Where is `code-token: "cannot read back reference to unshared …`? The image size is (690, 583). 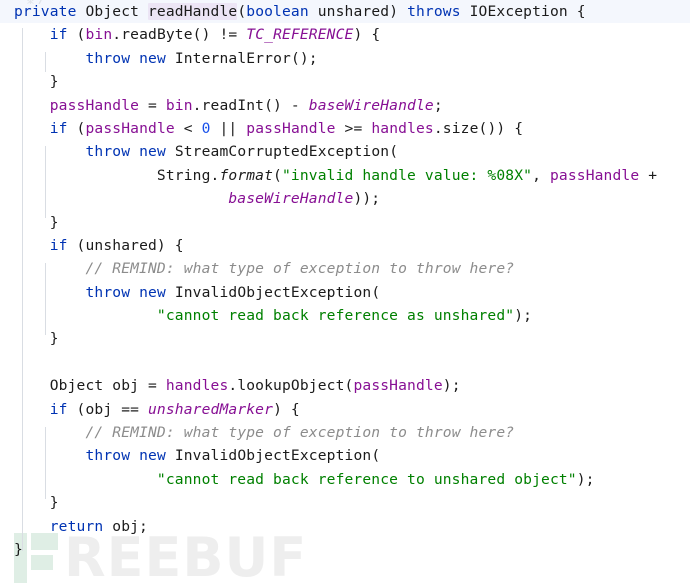
code-token: "cannot read back reference to unshared … is located at coordinates (366, 479).